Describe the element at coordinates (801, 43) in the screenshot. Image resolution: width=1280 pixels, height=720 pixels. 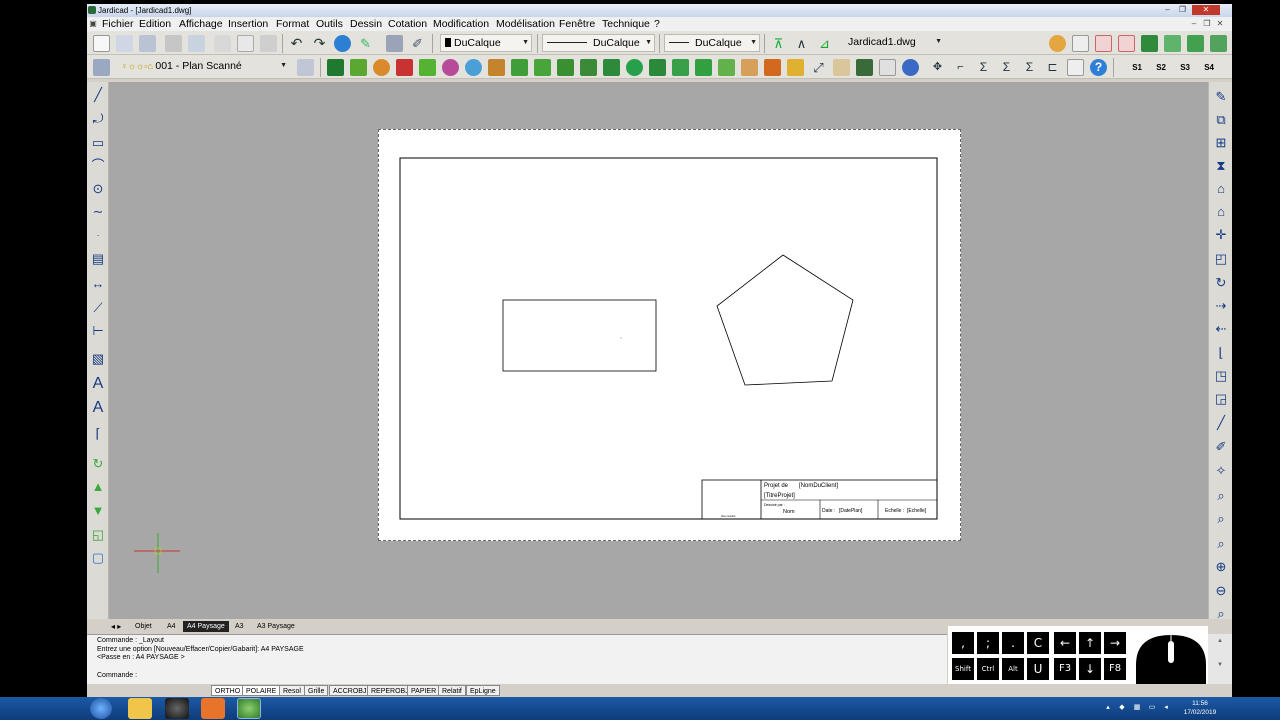
I see `angle-icon: ∧` at that location.